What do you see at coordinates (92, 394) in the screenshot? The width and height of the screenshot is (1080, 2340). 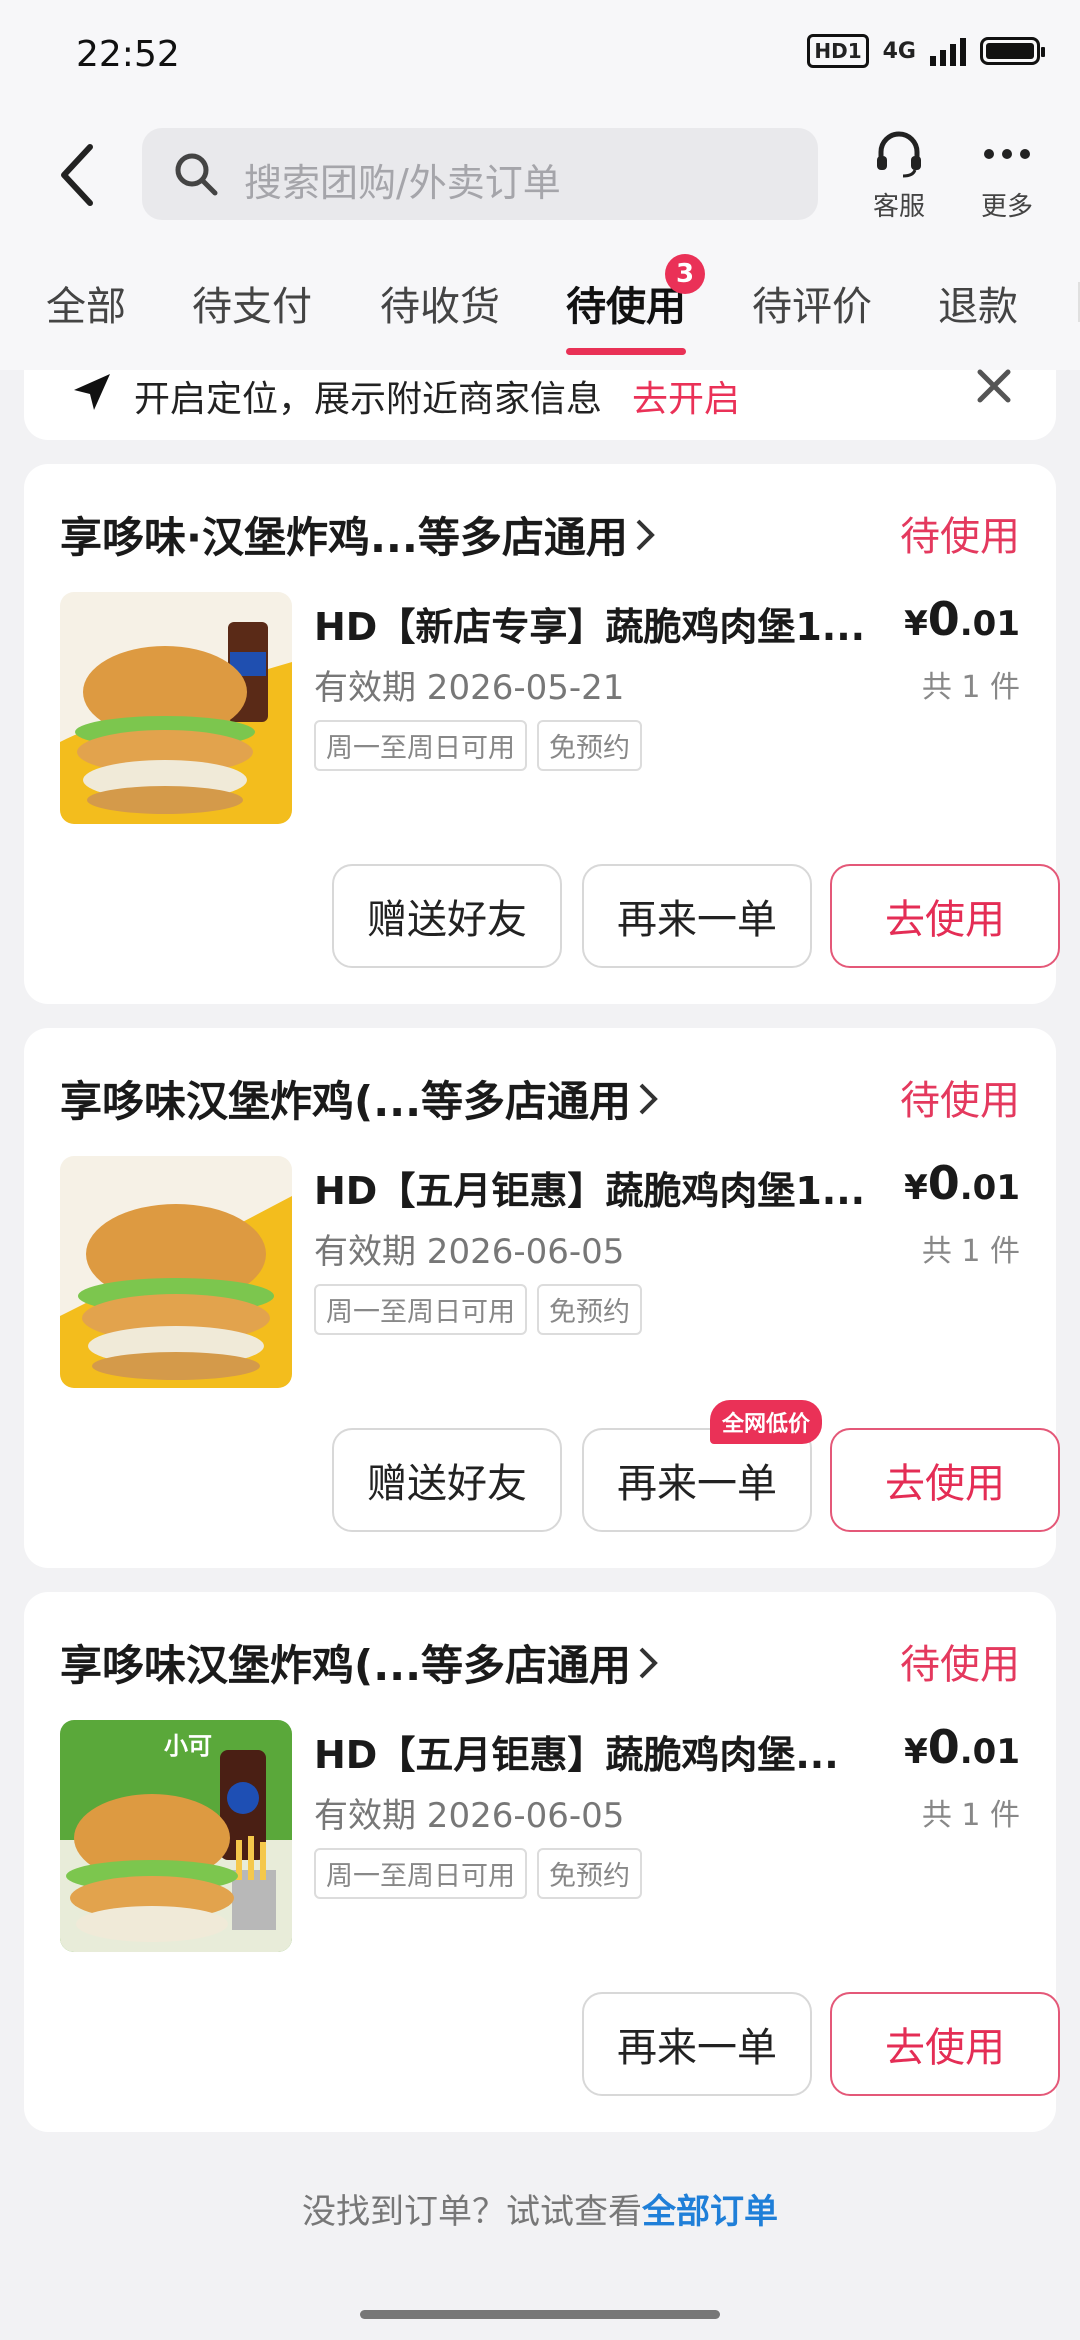 I see `location-arrow-icon` at bounding box center [92, 394].